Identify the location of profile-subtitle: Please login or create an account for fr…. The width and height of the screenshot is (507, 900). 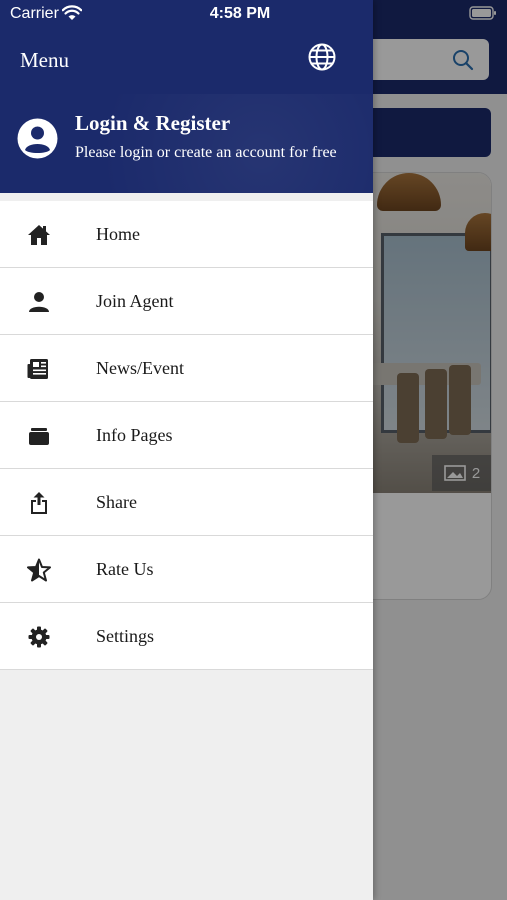
(206, 152).